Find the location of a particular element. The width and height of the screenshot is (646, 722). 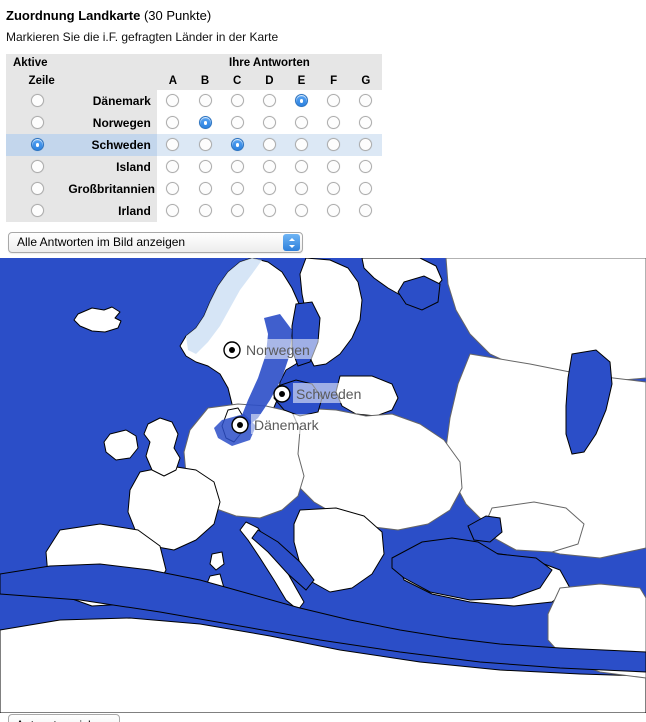

table-row: Dänemark is located at coordinates (194, 101).